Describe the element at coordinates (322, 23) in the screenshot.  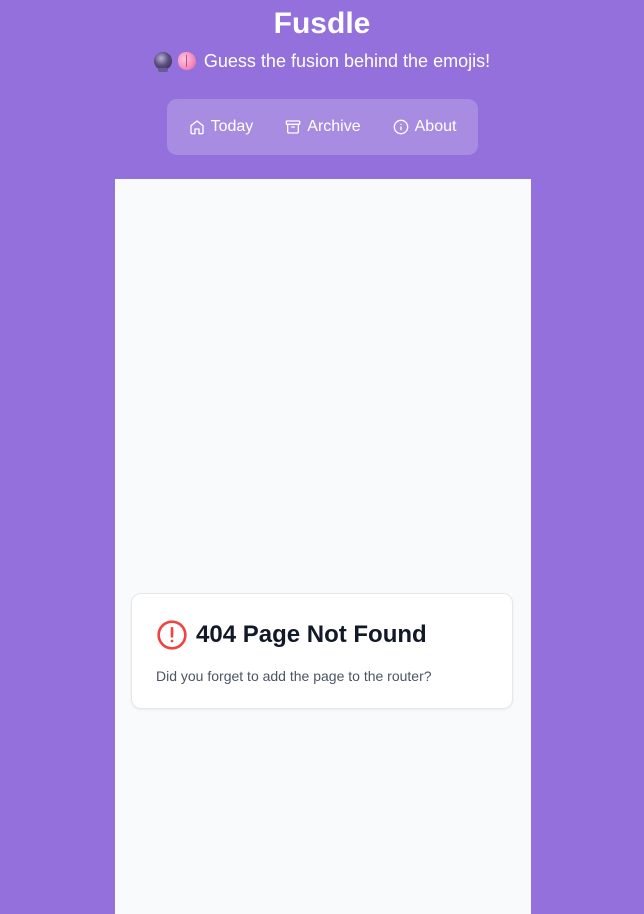
I see `app-title: Fusdle` at that location.